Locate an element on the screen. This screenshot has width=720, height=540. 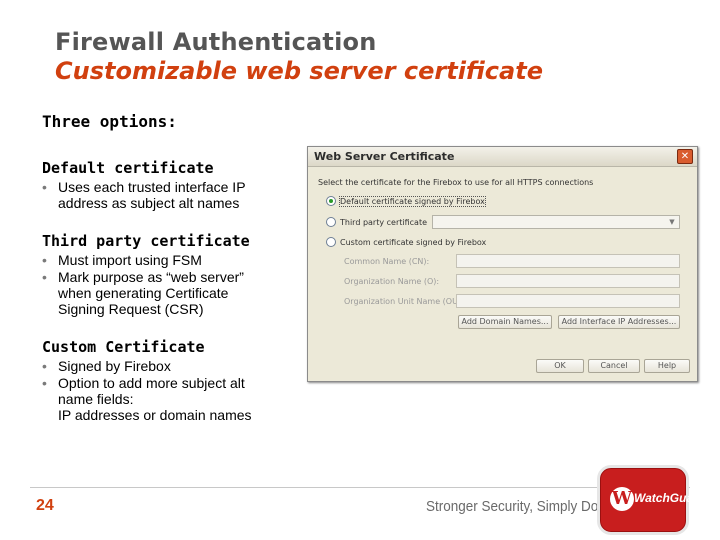
bullet-text-continued: address as subject alt names is located at coordinates (149, 203).